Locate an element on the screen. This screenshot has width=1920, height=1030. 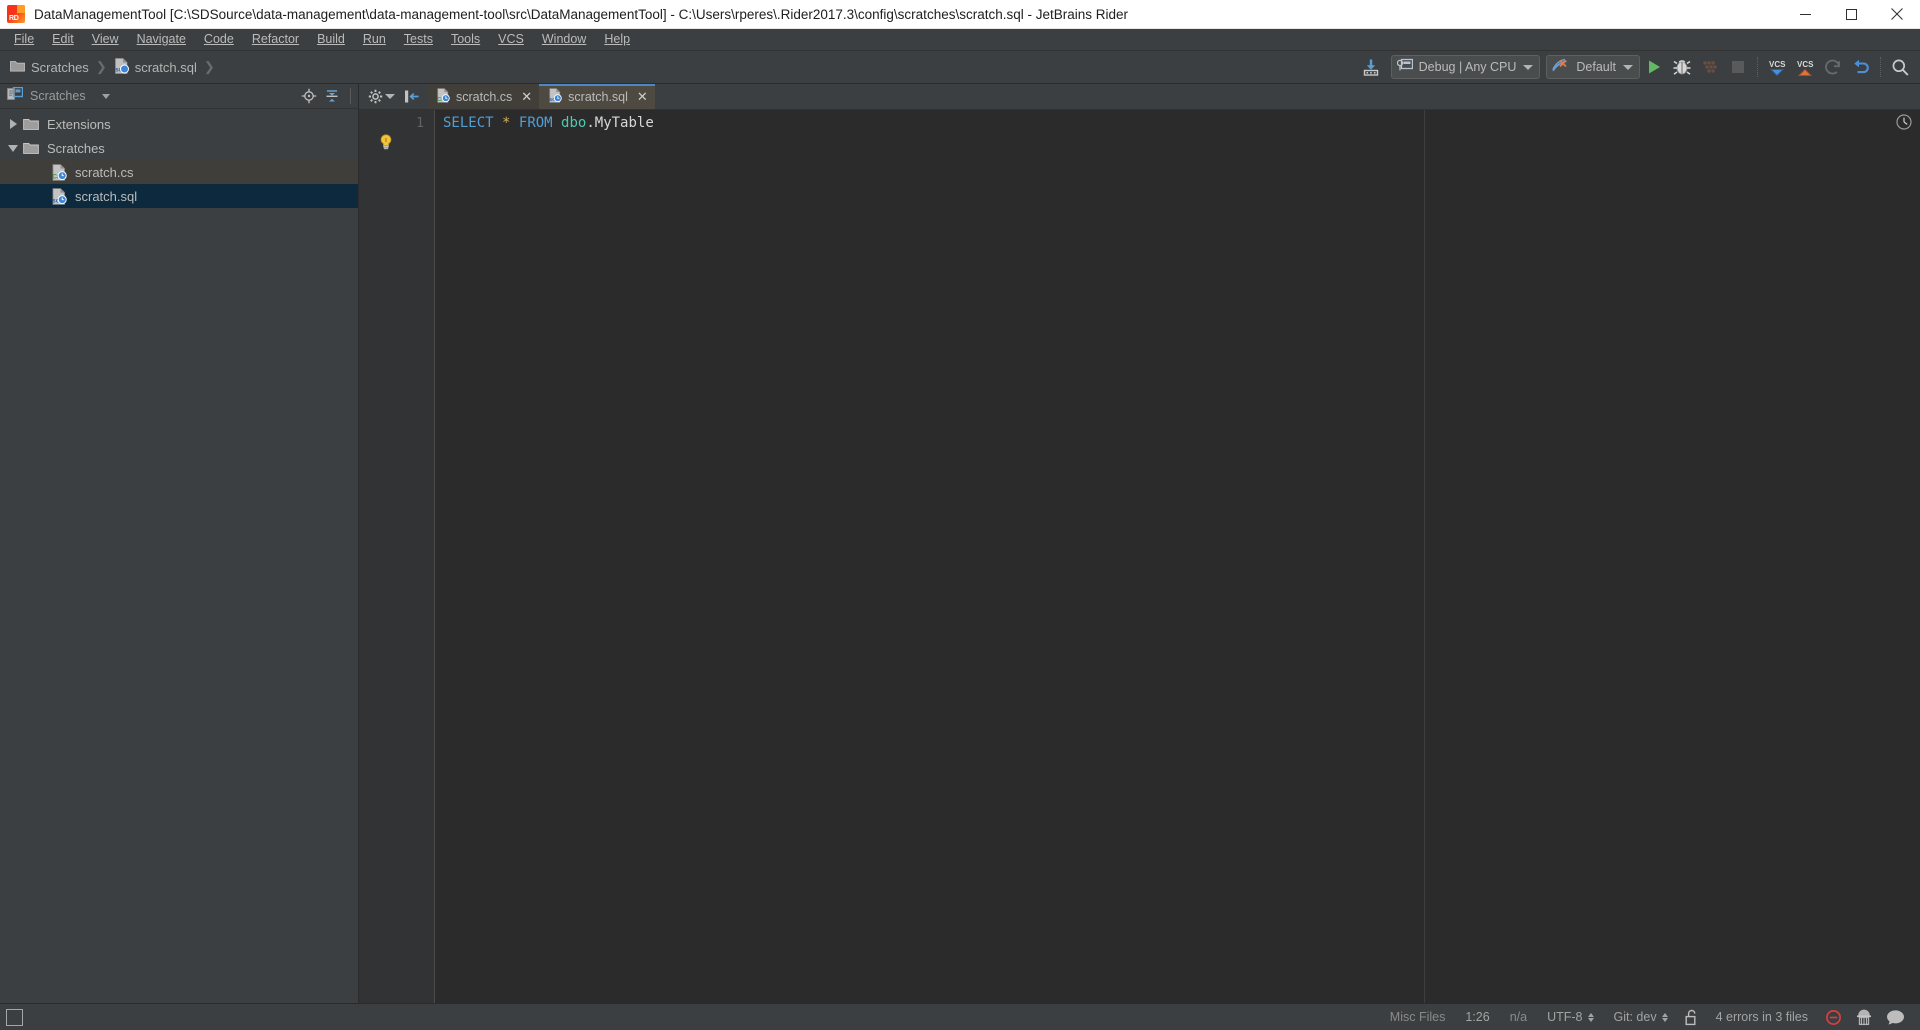
editor-tab-scratch-sql: so scratch.sql ✕ is located at coordinates (597, 96).